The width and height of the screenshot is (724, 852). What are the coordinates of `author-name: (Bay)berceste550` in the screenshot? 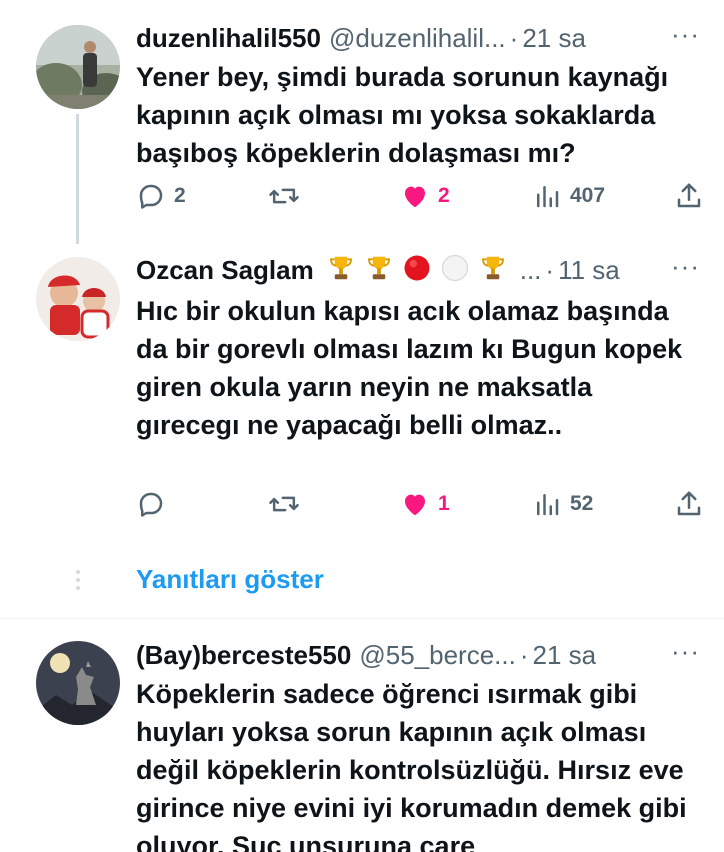 It's located at (243, 655).